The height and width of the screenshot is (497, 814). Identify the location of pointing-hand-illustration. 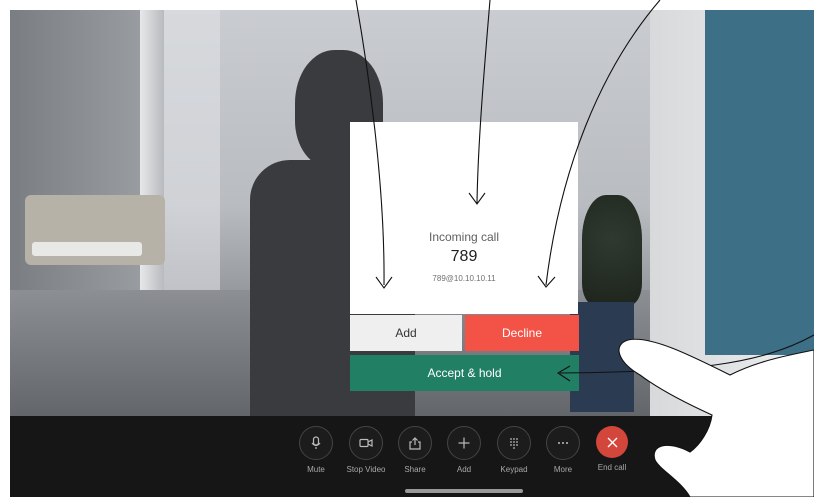
(716, 417).